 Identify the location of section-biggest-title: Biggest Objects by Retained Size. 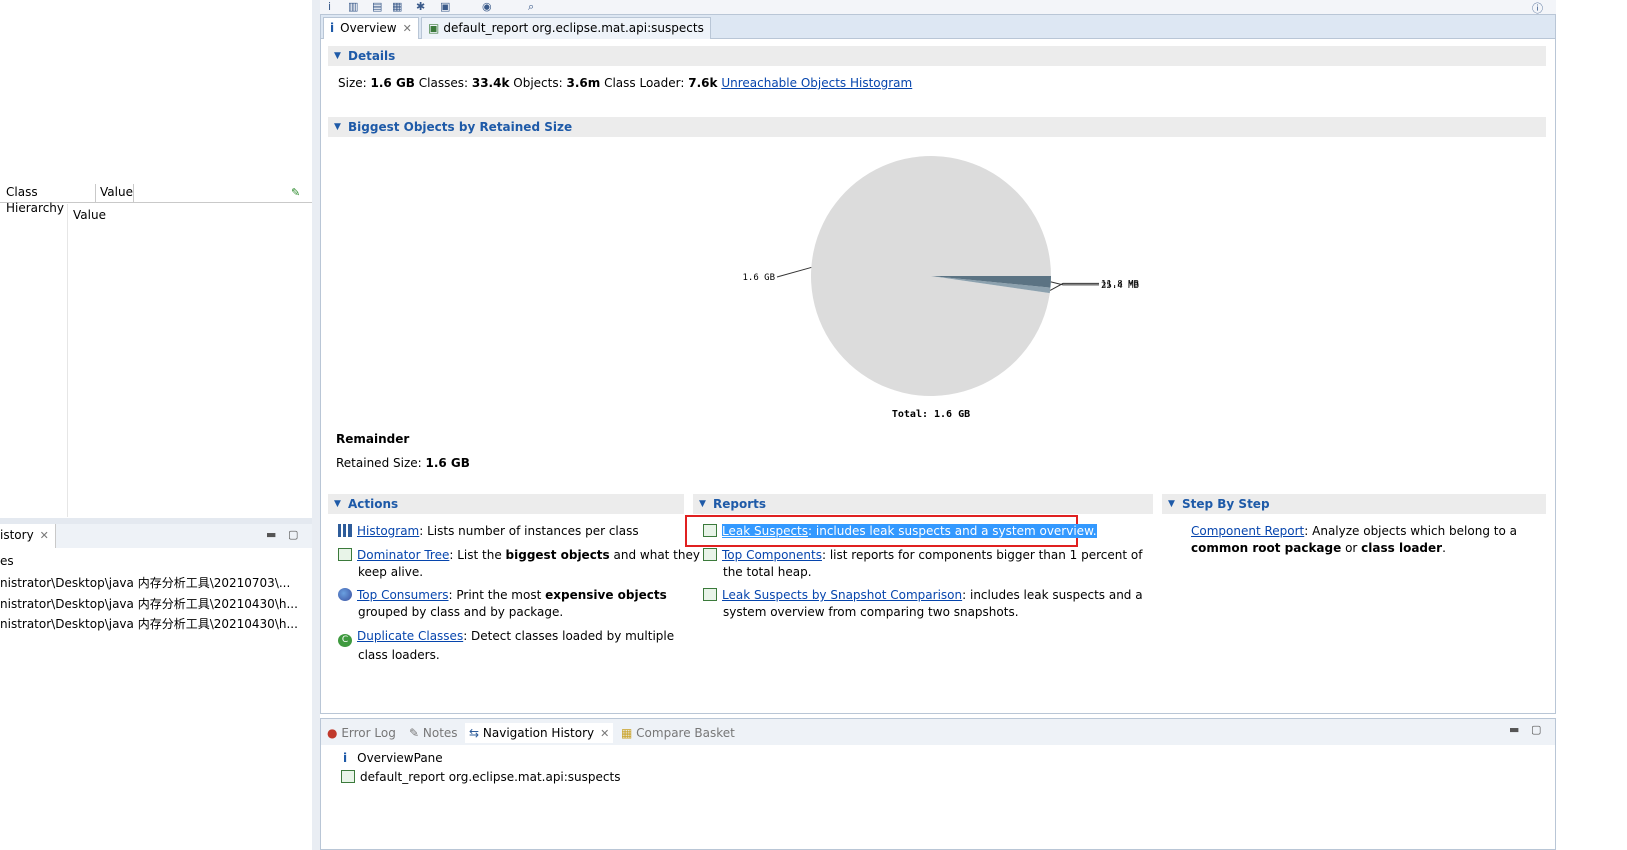
(460, 127).